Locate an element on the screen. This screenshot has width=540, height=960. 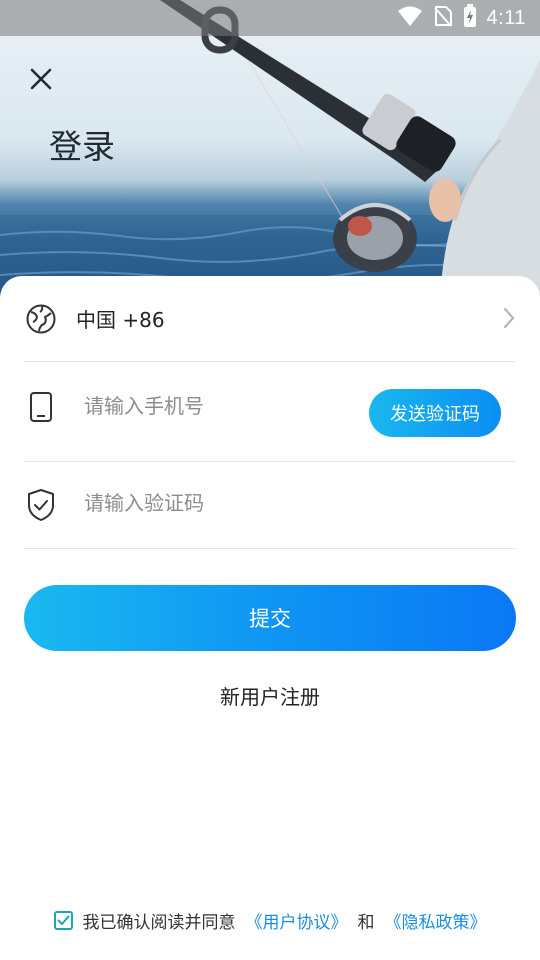
agreement-row: 我已确认阅读并同意 《用户协议》 和 《隐私政策》 is located at coordinates (270, 920).